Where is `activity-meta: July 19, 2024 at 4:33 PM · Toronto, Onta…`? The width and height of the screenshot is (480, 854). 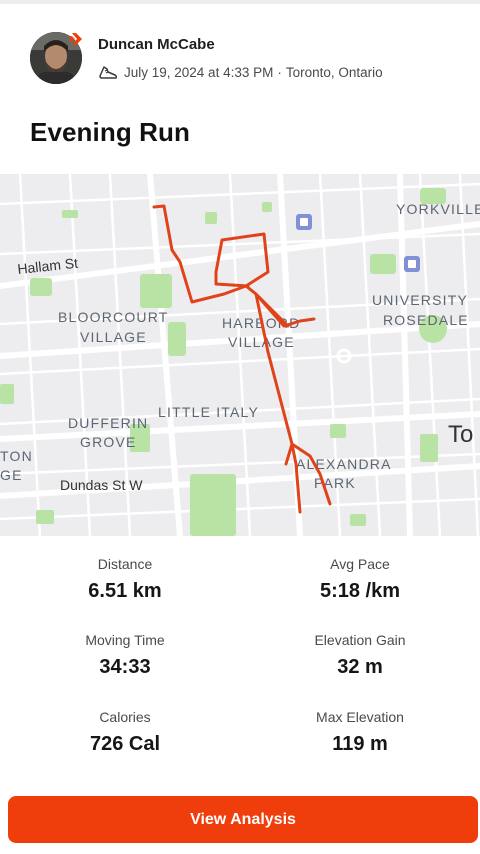 activity-meta: July 19, 2024 at 4:33 PM · Toronto, Onta… is located at coordinates (240, 72).